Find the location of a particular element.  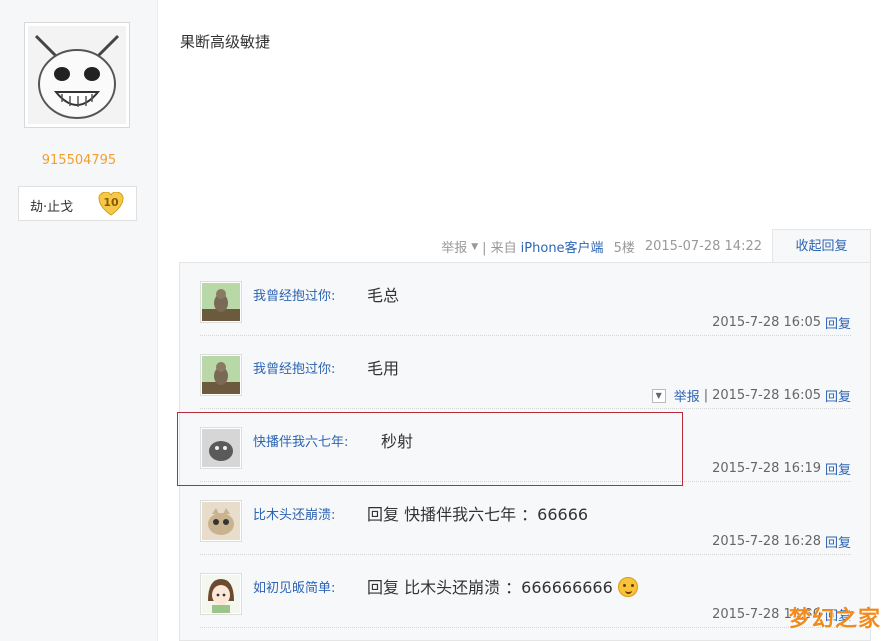

post-meta: 举报 ▼ | 来自 iPhone客户端 5楼 2015-07-28 14:22 is located at coordinates (601, 246).